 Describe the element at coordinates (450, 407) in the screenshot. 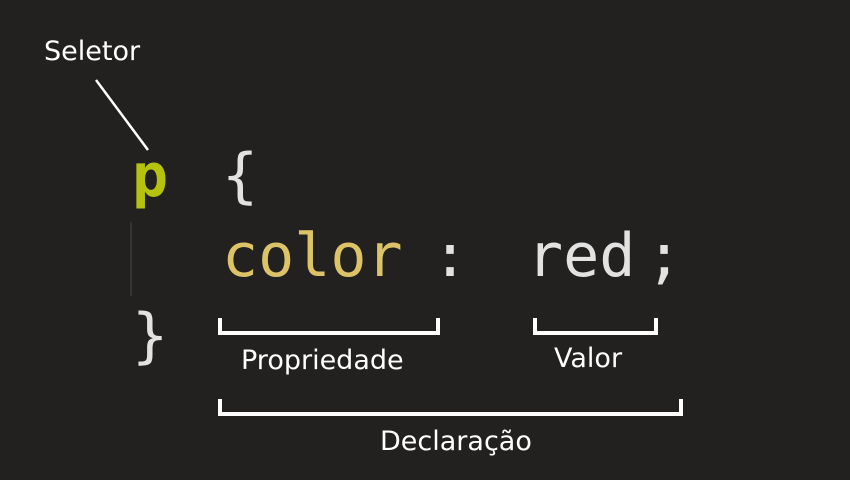

I see `declaration-bracket` at that location.